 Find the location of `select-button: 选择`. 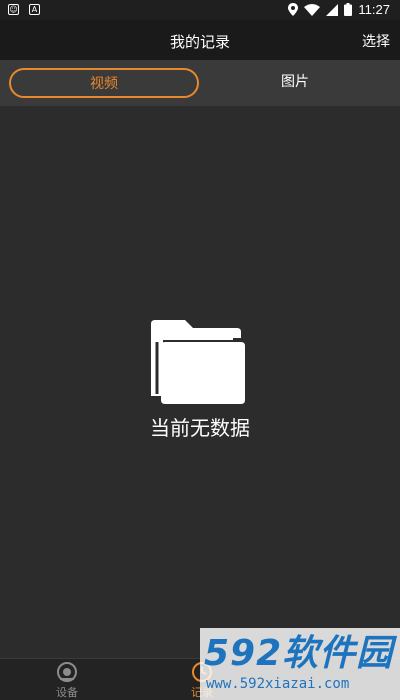

select-button: 选择 is located at coordinates (376, 41).